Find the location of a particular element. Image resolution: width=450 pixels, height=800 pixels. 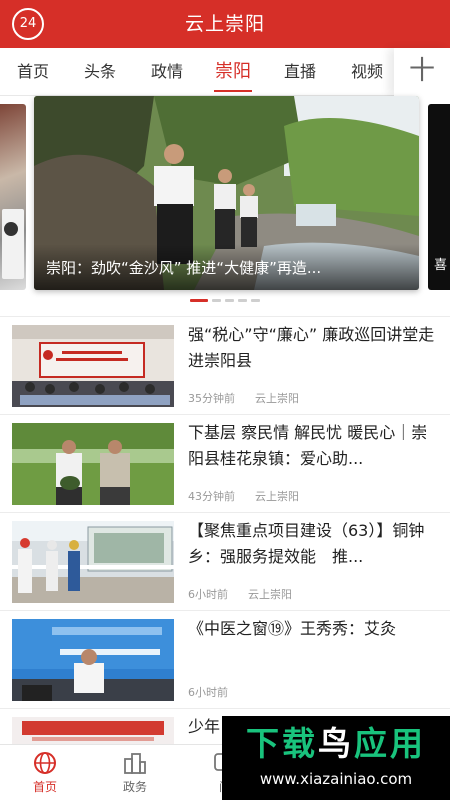

tab-video: 视频 is located at coordinates (367, 72).